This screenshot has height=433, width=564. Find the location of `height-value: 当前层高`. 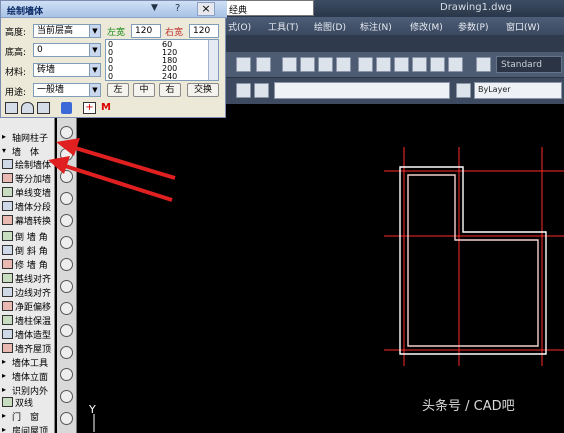

height-value: 当前层高 is located at coordinates (55, 31).